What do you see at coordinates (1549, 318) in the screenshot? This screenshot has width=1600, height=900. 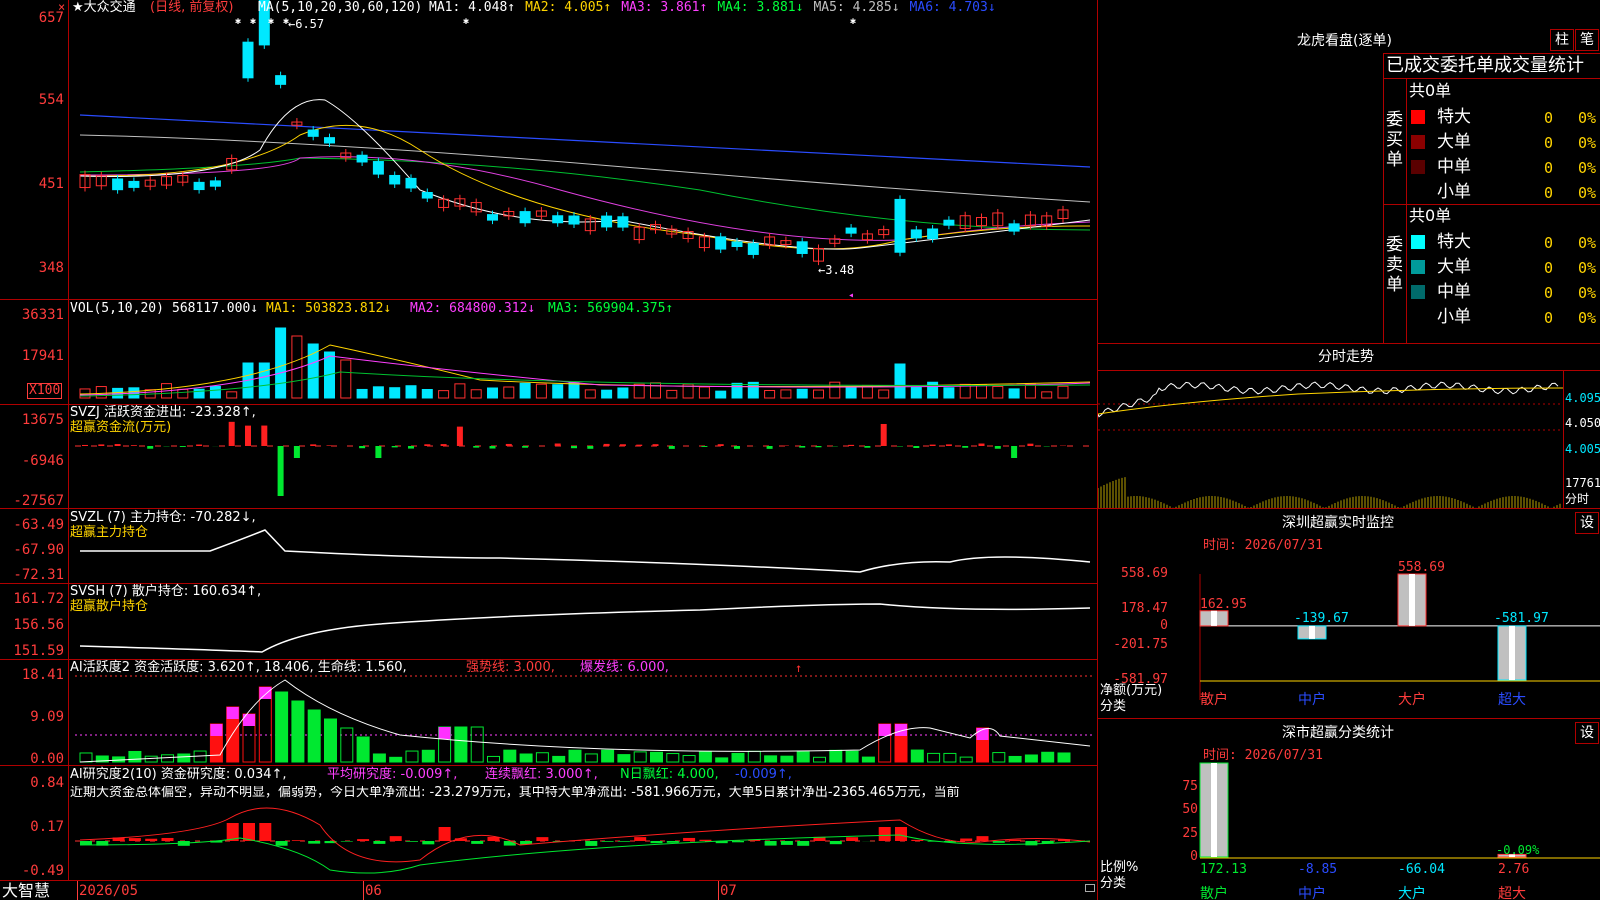 I see `row-count: 0` at bounding box center [1549, 318].